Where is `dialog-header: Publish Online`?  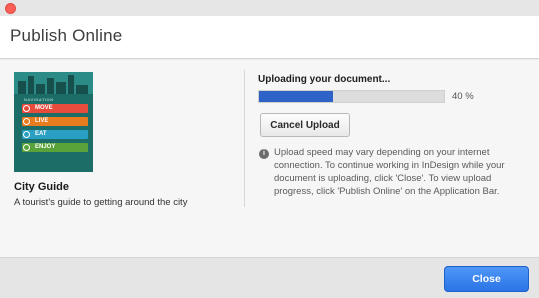
dialog-header: Publish Online is located at coordinates (269, 37).